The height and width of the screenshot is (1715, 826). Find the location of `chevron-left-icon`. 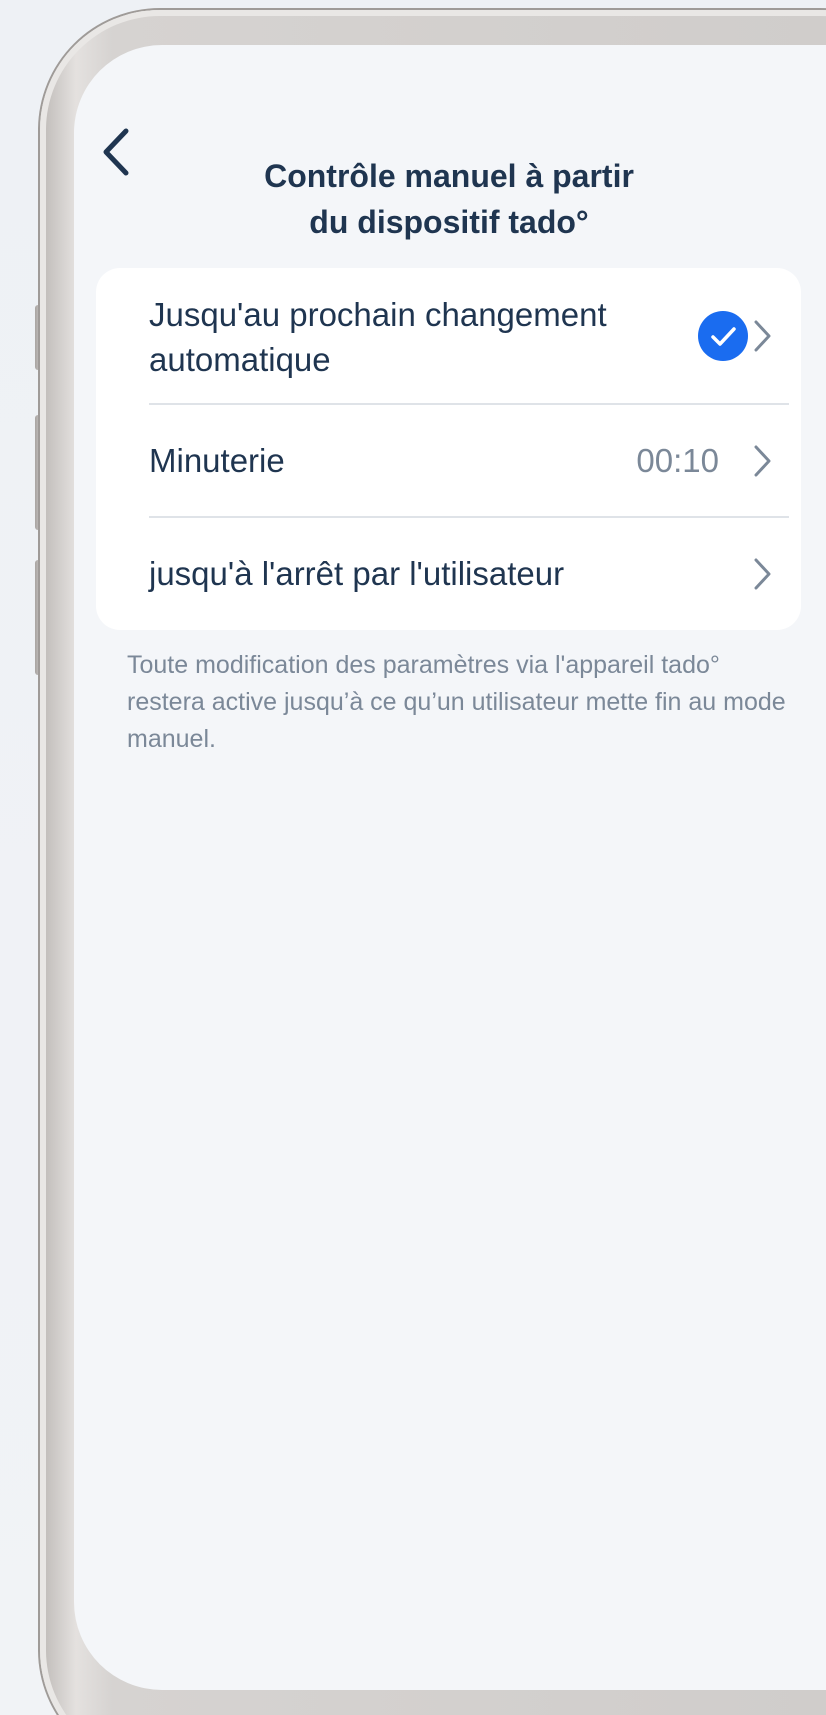

chevron-left-icon is located at coordinates (116, 152).